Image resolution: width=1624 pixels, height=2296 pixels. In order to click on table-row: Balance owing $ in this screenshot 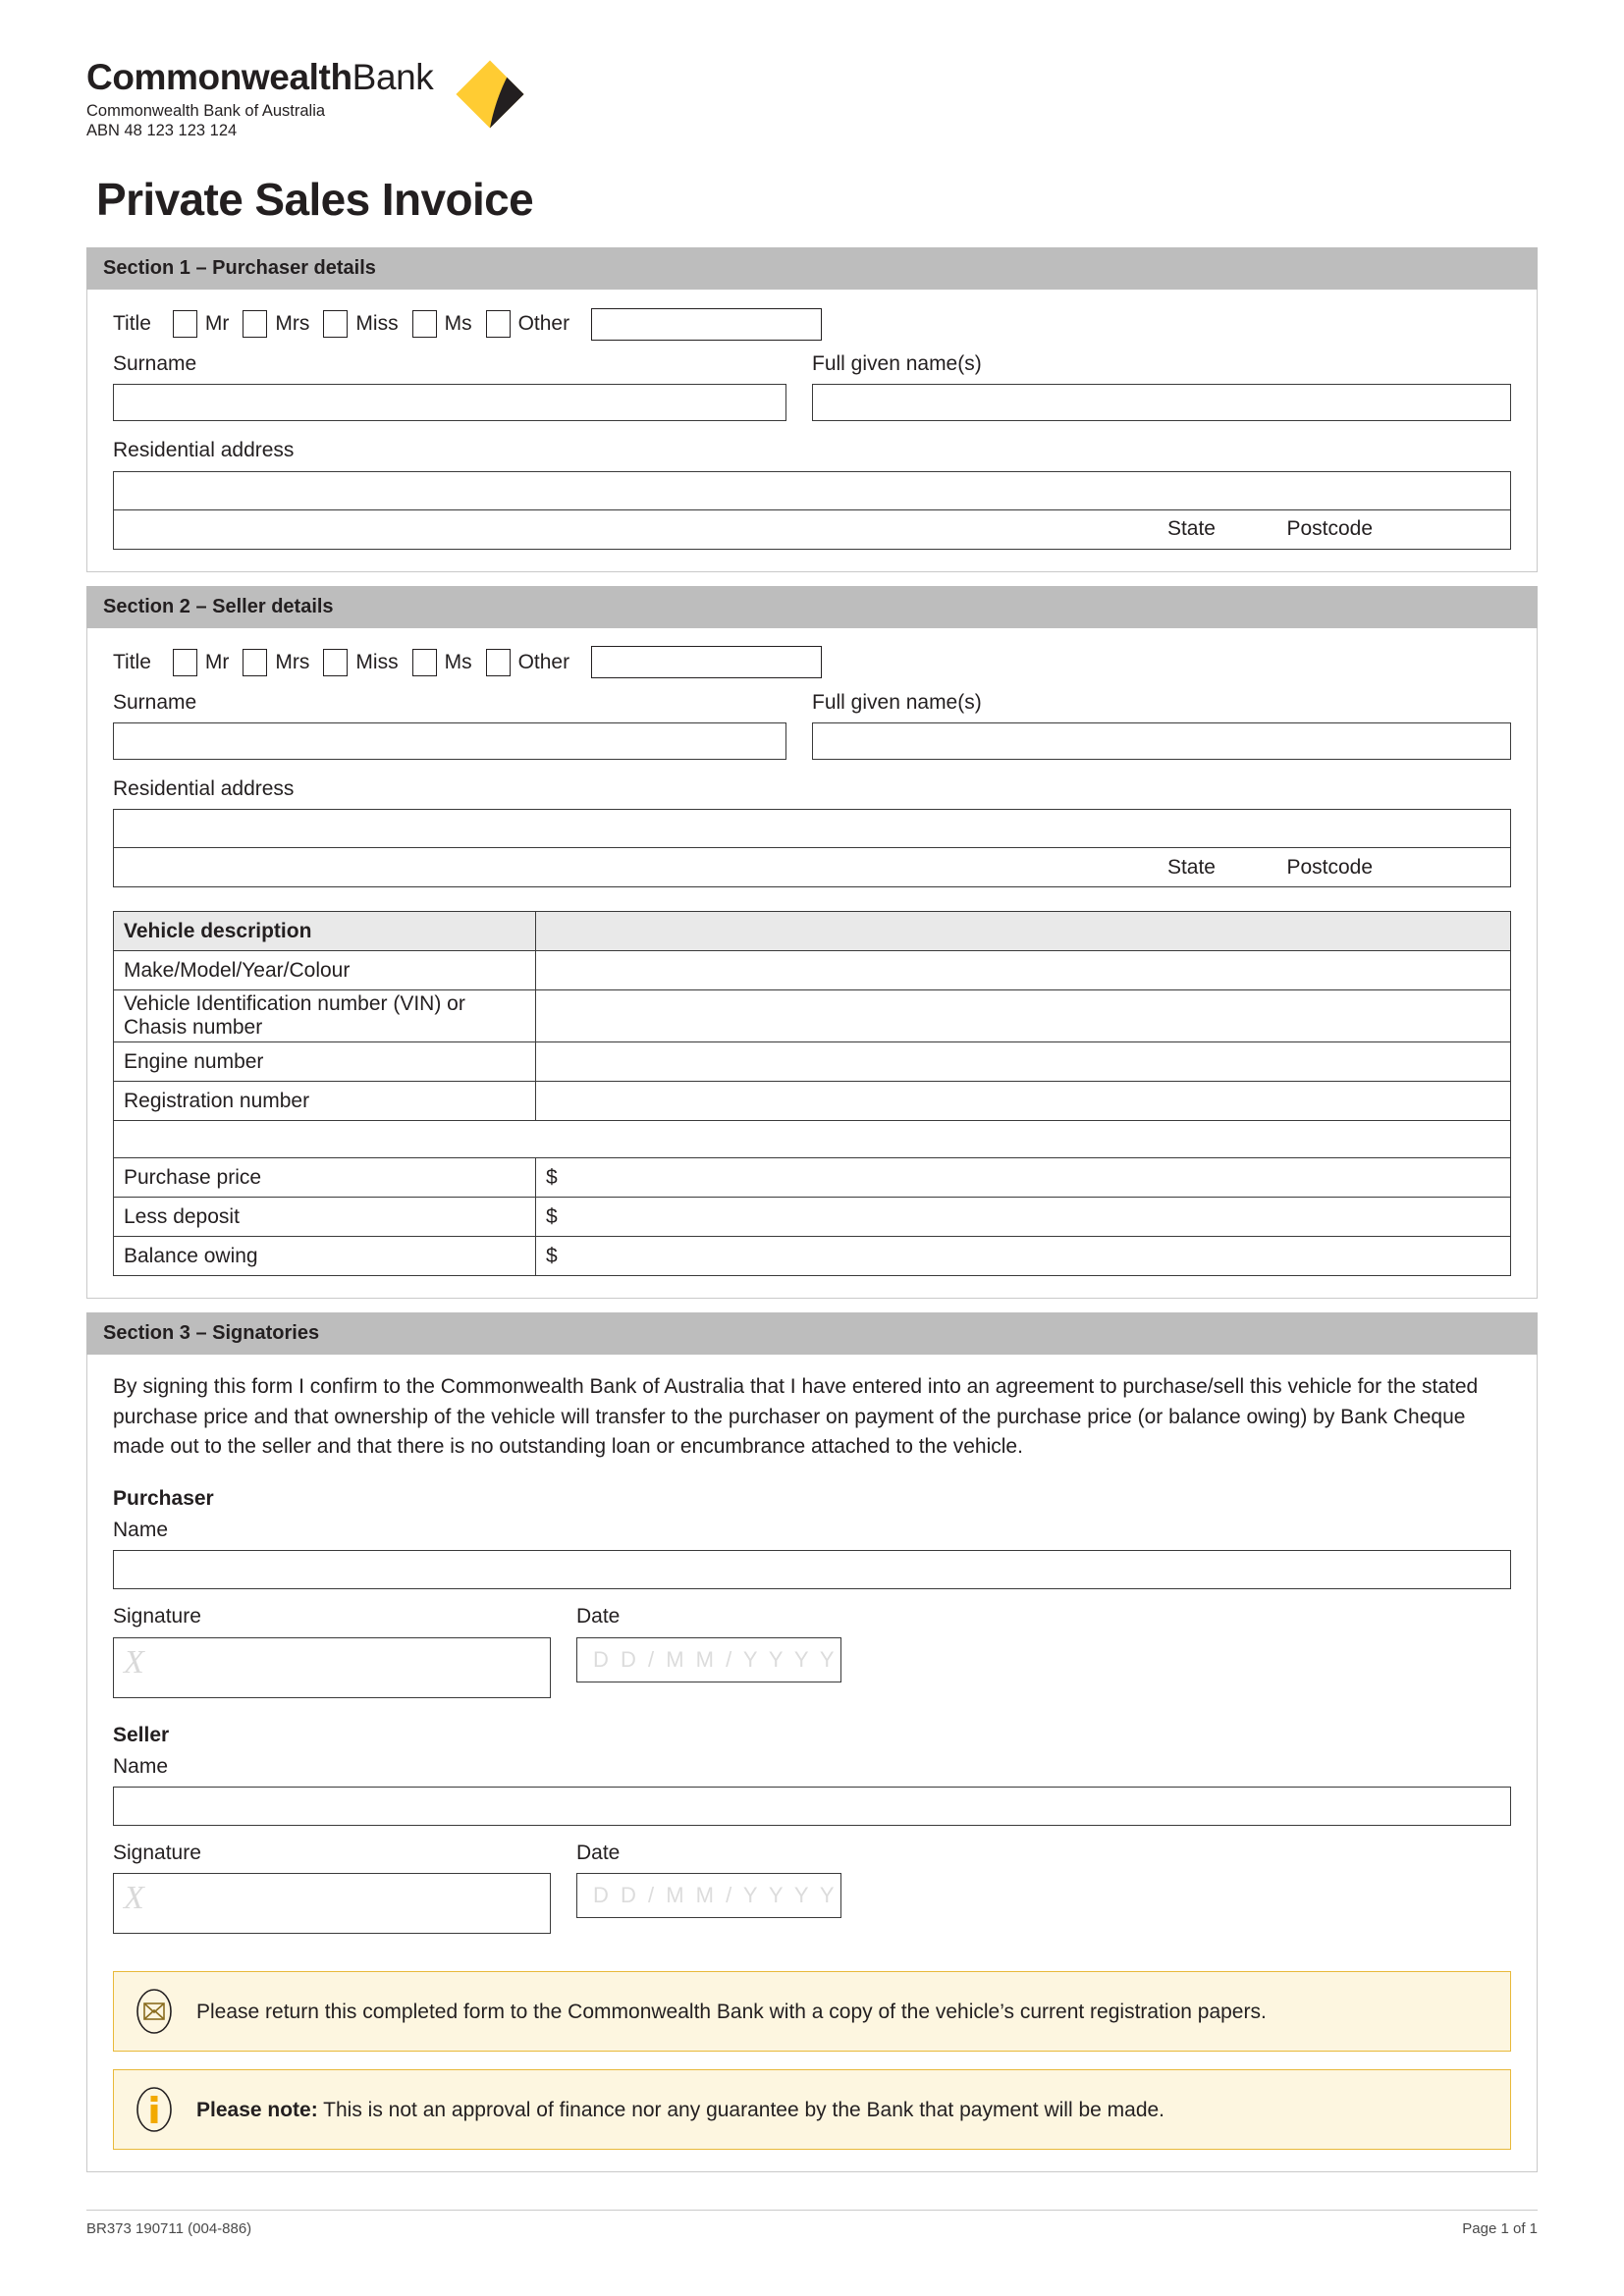, I will do `click(812, 1256)`.